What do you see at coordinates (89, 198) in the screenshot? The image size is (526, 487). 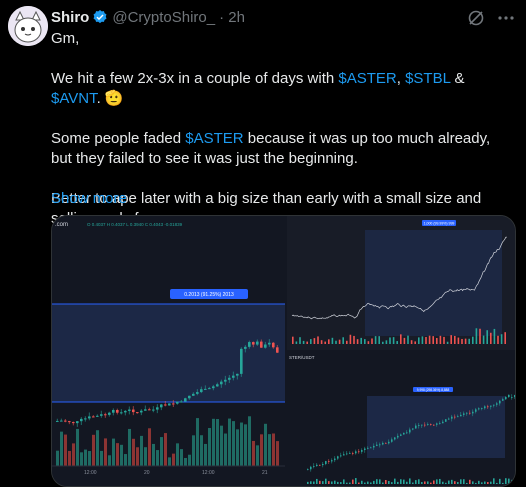 I see `show-more-link: Show more` at bounding box center [89, 198].